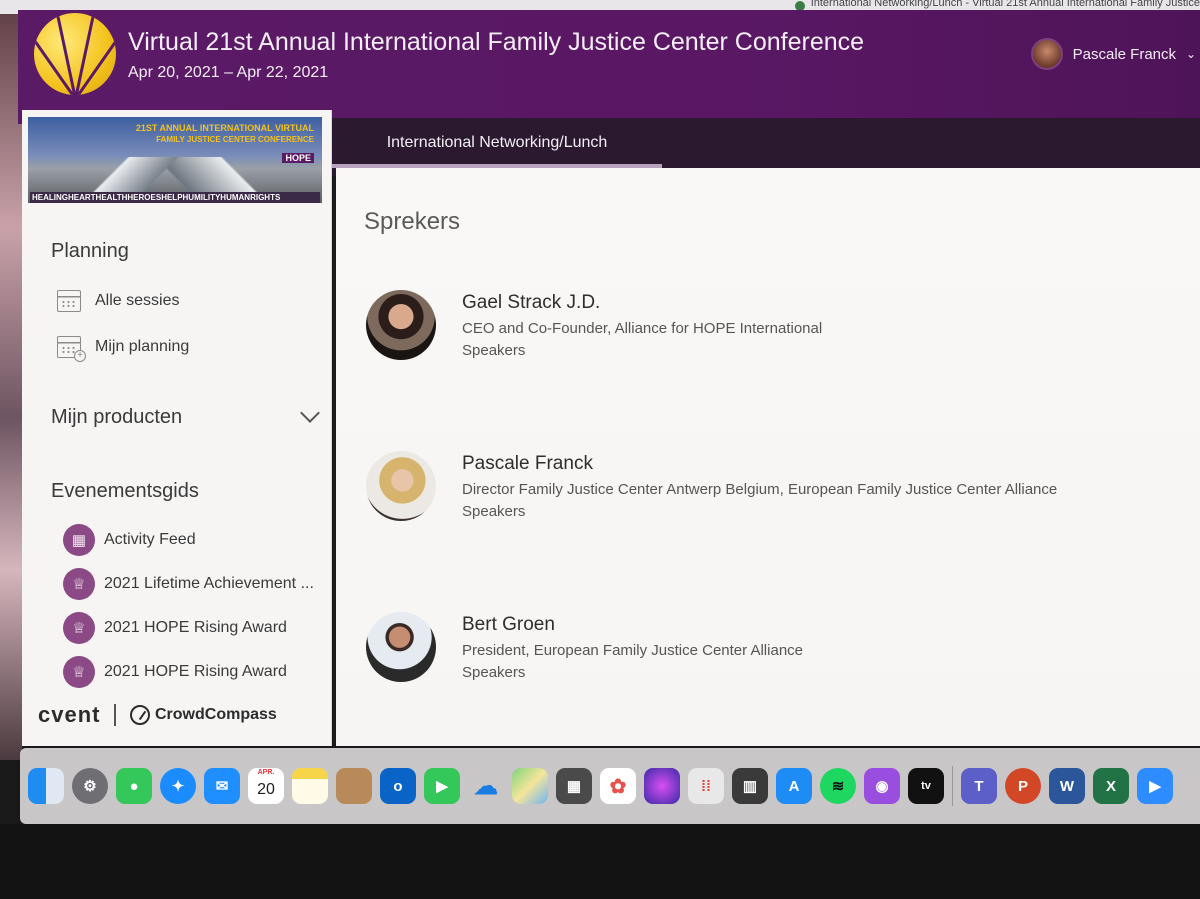  Describe the element at coordinates (310, 786) in the screenshot. I see `notes-icon` at that location.